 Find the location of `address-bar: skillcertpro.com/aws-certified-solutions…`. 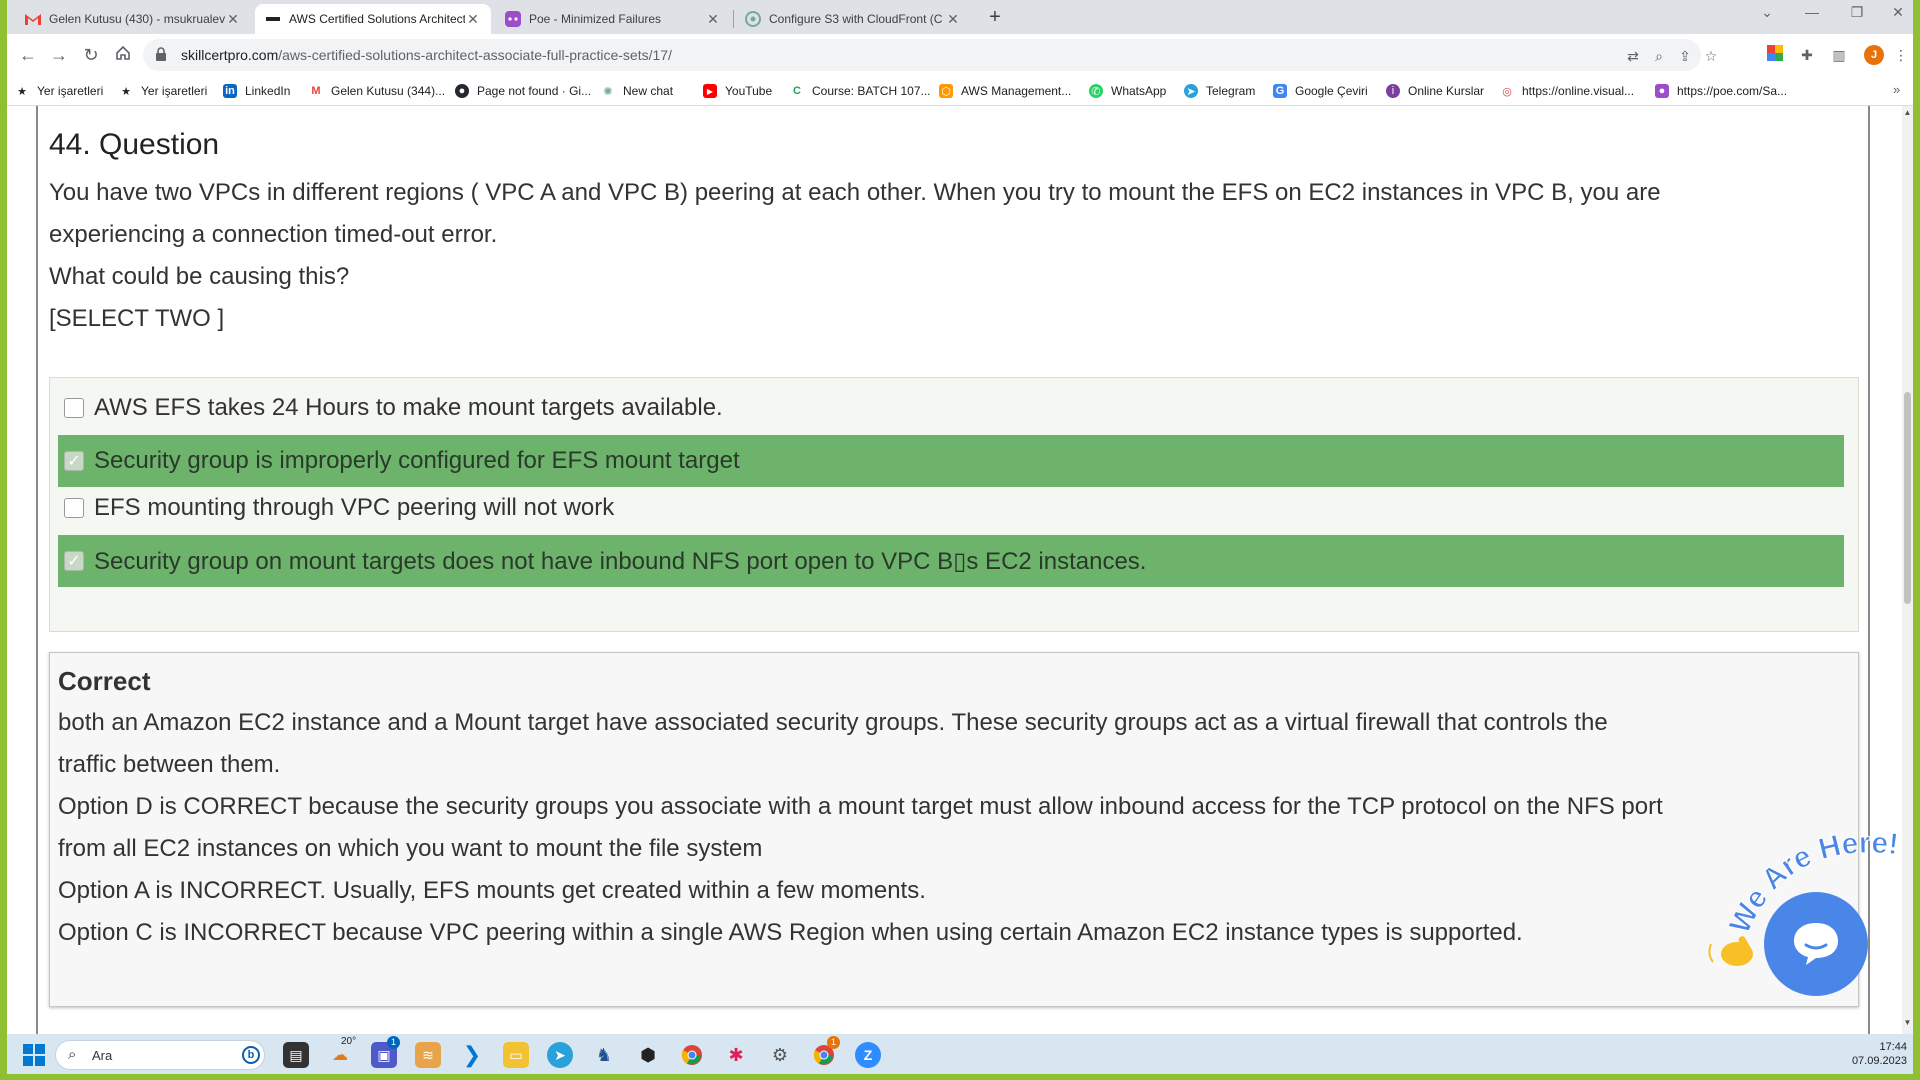

address-bar: skillcertpro.com/aws-certified-solutions… is located at coordinates (930, 55).